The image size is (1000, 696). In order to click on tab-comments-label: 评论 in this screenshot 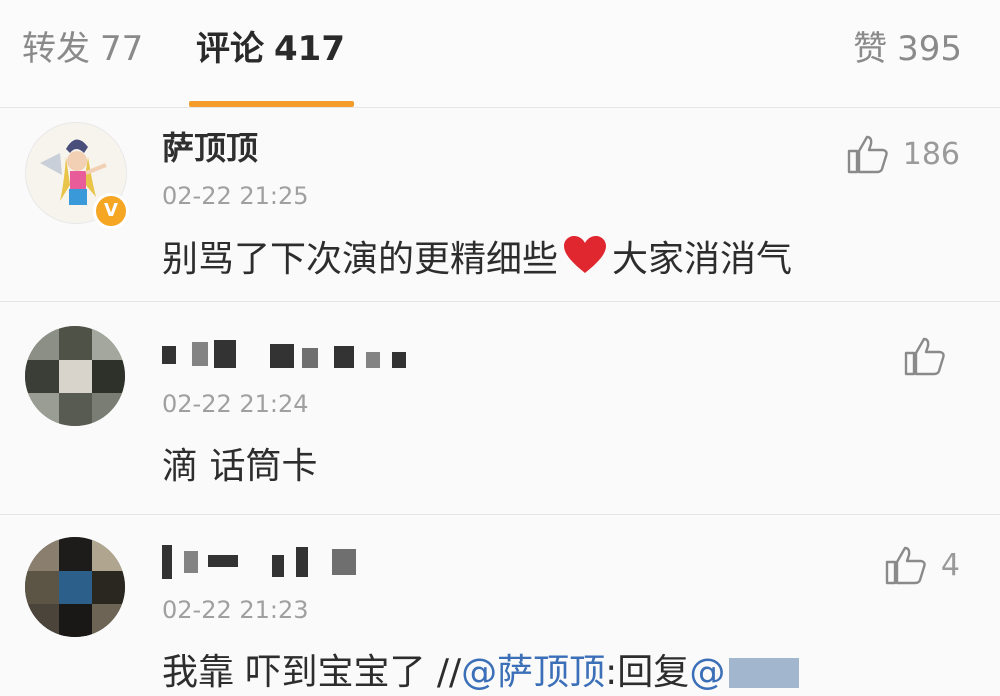, I will do `click(230, 49)`.